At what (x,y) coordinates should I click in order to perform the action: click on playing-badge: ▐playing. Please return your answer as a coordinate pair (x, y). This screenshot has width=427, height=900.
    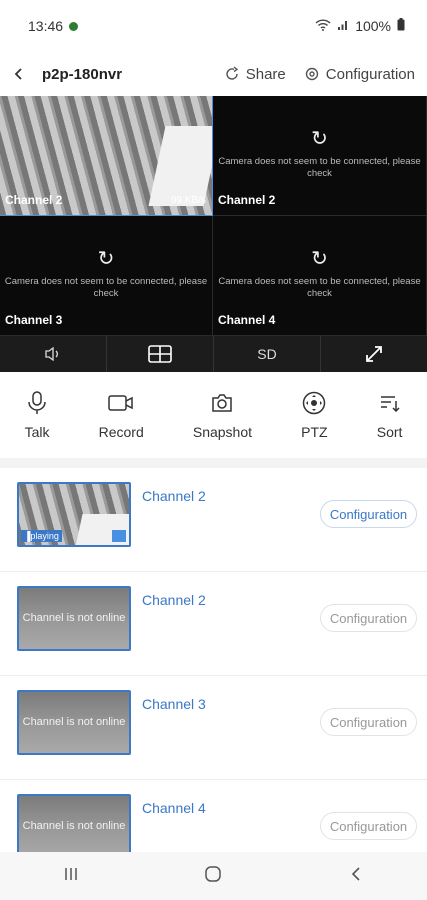
    Looking at the image, I should click on (41, 536).